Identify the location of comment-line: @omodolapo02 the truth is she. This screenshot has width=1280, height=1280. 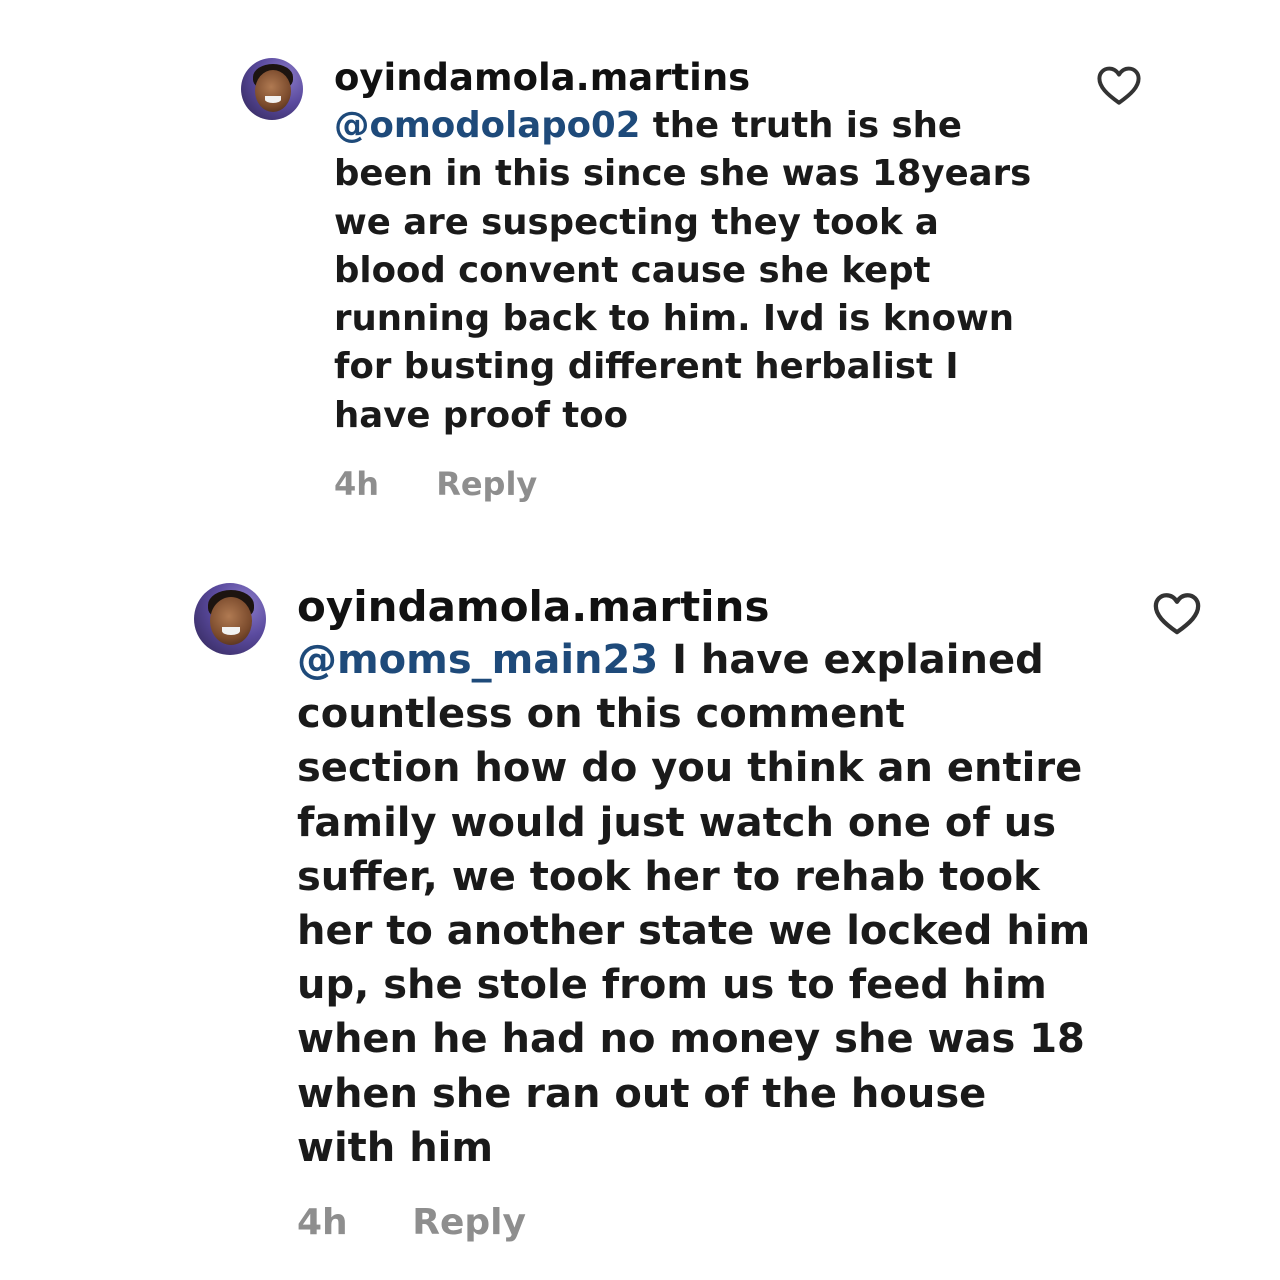
(682, 126).